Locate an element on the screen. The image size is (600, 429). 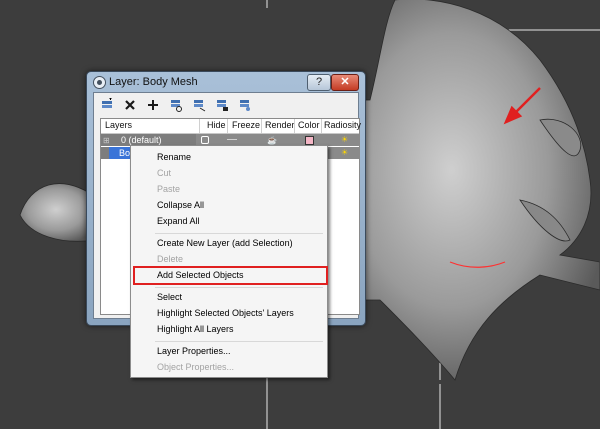
col-color: Color is located at coordinates (309, 125).